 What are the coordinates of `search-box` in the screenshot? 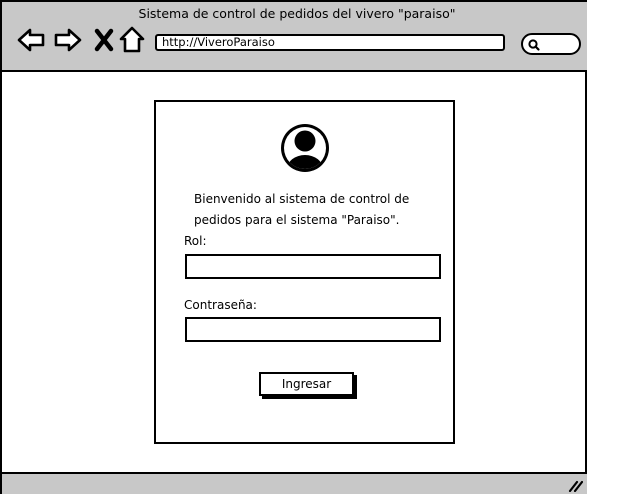 It's located at (551, 44).